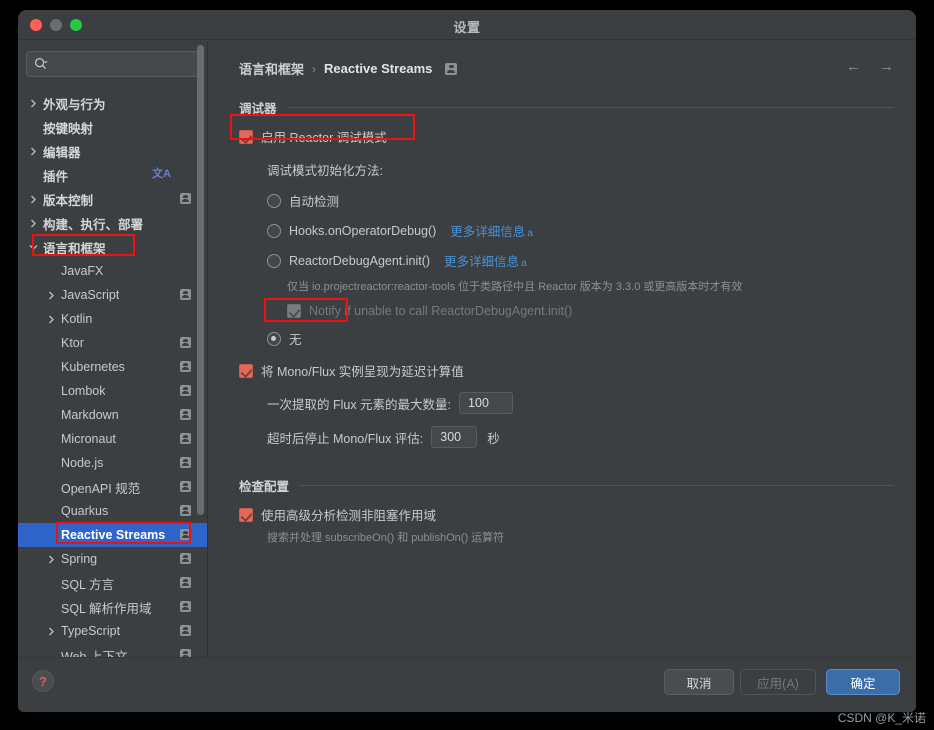 The width and height of the screenshot is (934, 730). I want to click on forward-arrow-icon: →, so click(886, 66).